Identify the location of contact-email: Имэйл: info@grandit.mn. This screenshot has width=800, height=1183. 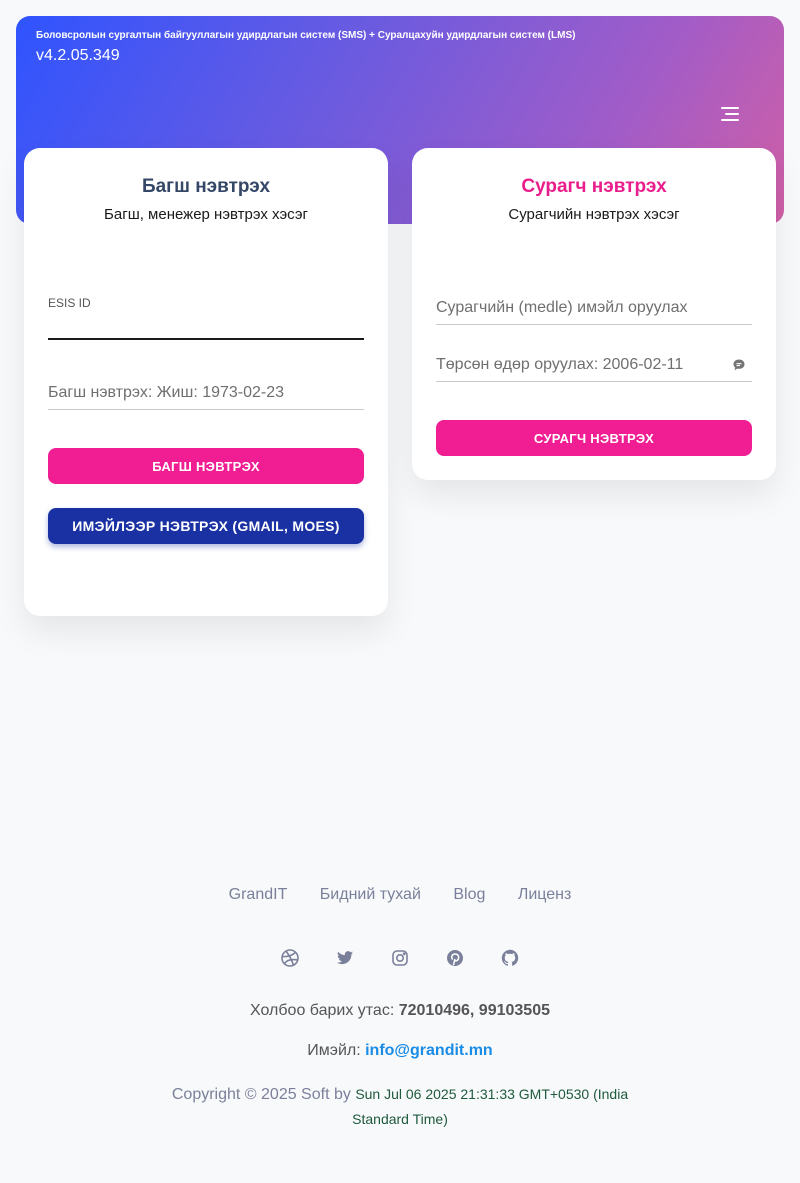
(400, 1051).